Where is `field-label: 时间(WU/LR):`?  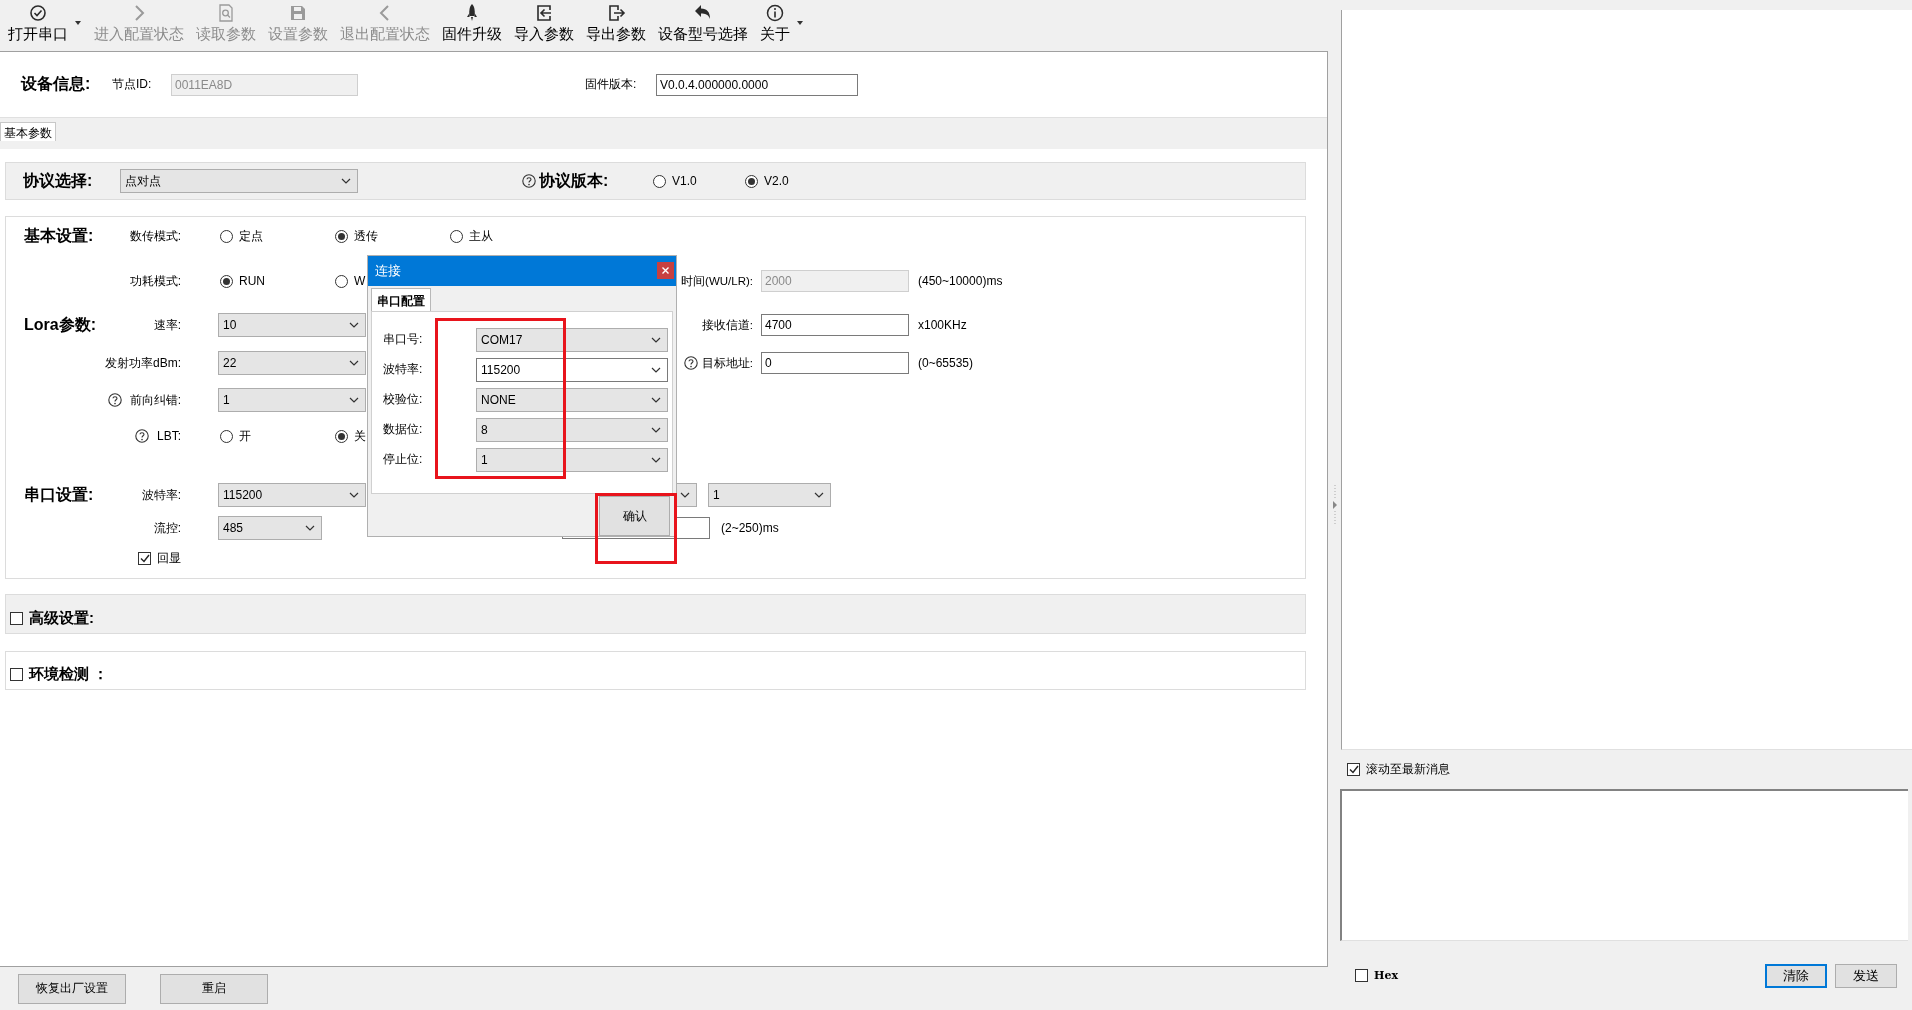
field-label: 时间(WU/LR): is located at coordinates (717, 281).